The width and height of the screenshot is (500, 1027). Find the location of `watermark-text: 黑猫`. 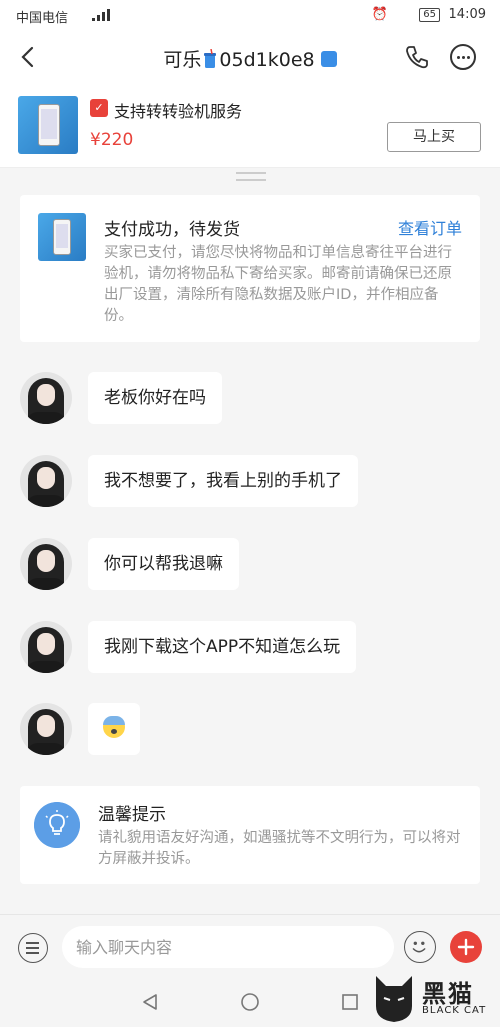

watermark-text: 黑猫 is located at coordinates (448, 994).